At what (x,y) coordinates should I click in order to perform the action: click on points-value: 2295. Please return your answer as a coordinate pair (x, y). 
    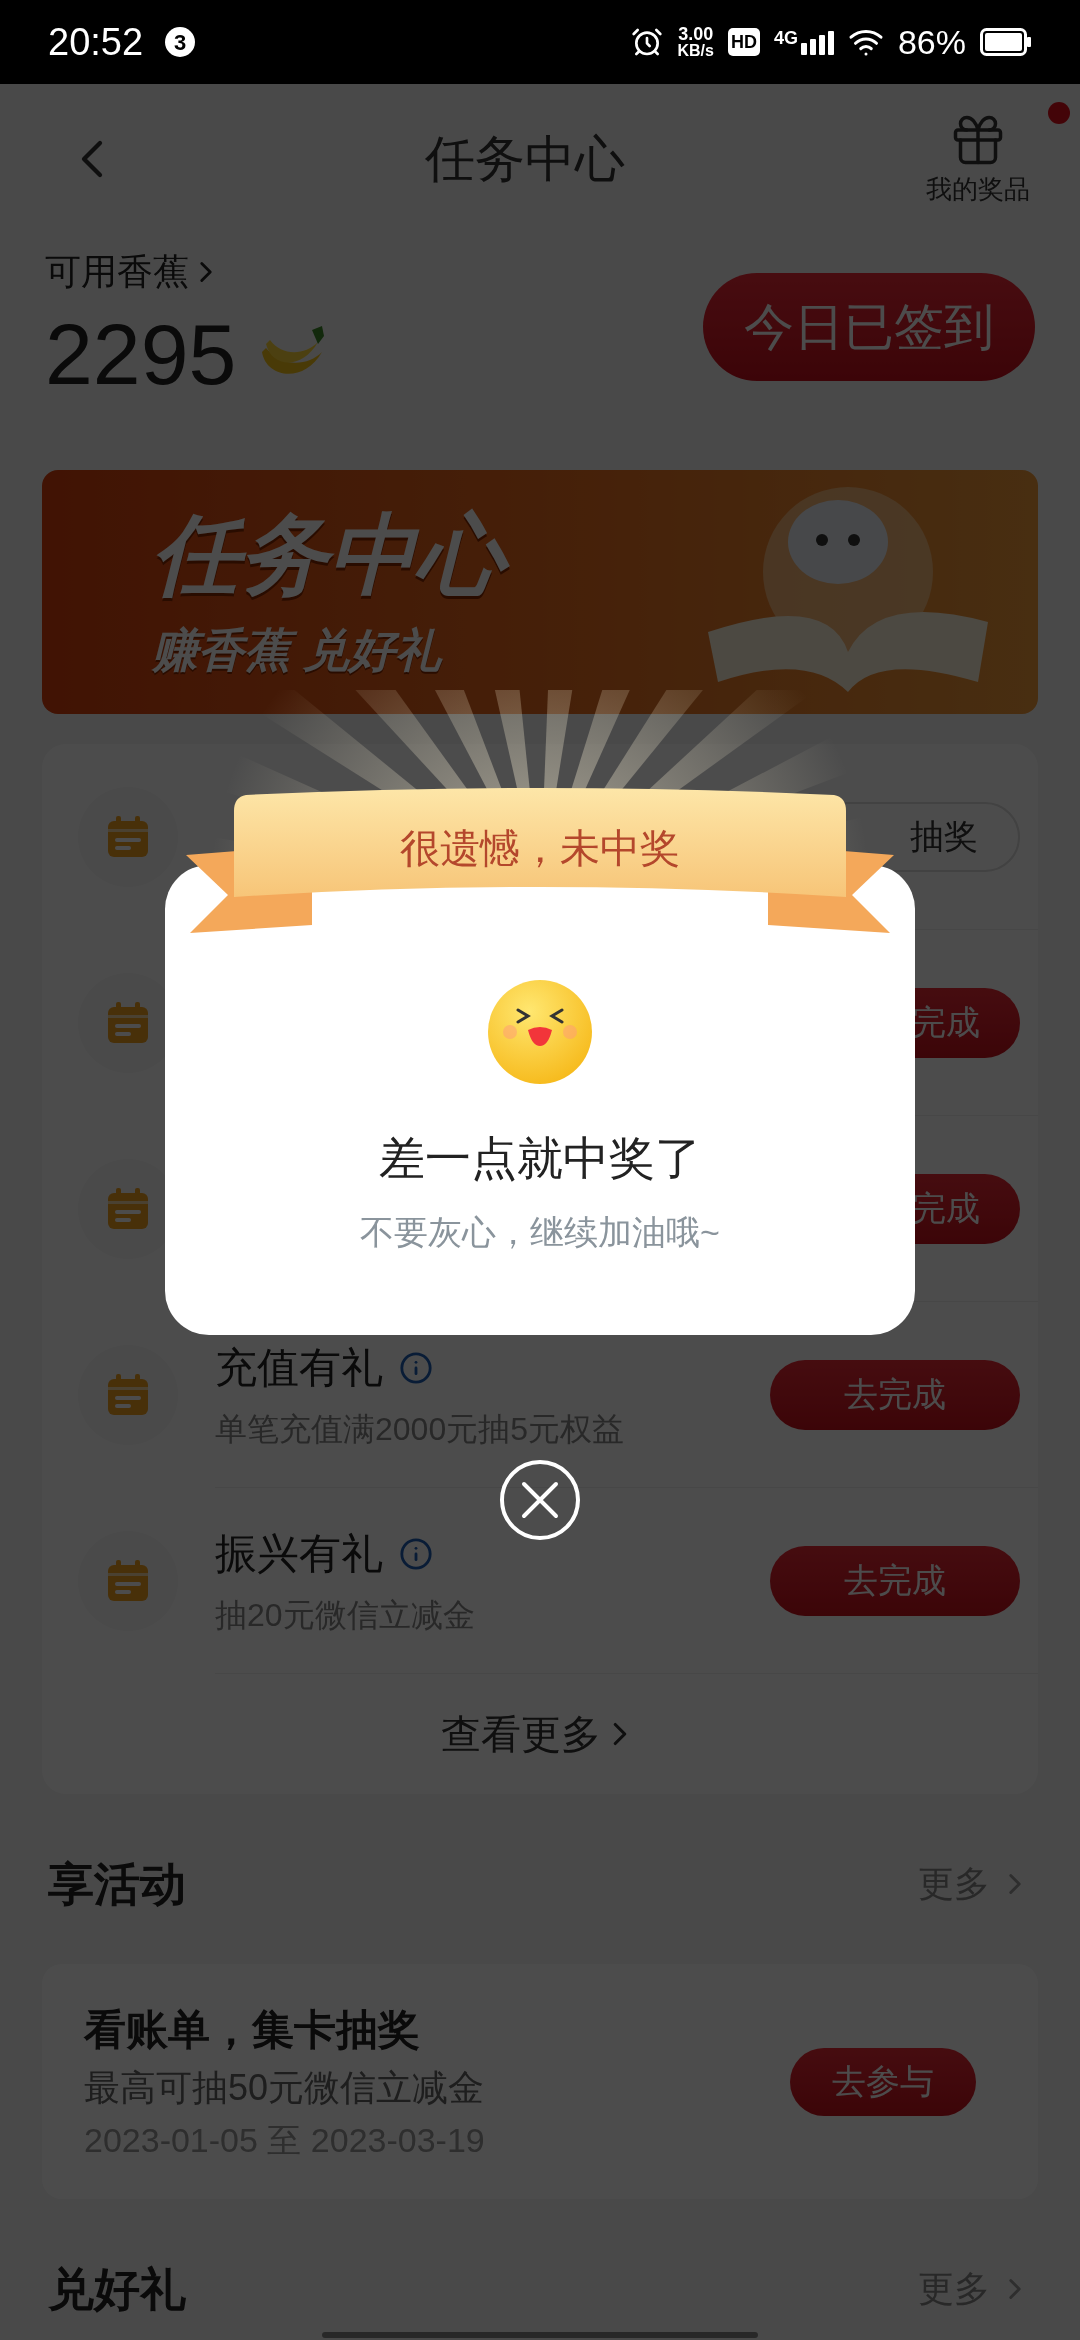
    Looking at the image, I should click on (141, 354).